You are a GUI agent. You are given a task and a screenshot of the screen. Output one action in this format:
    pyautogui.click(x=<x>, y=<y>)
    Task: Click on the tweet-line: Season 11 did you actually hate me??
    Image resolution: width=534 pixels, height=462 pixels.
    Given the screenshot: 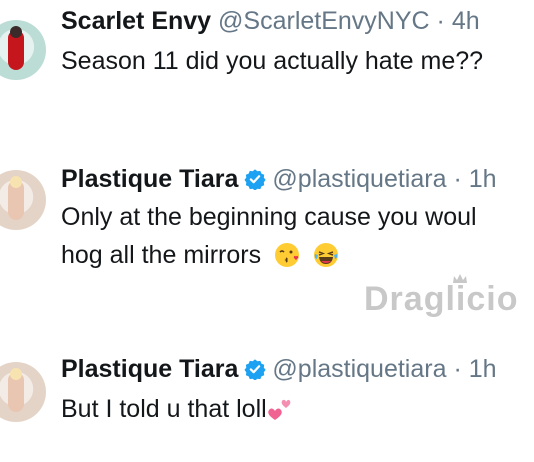 What is the action you would take?
    pyautogui.click(x=272, y=61)
    